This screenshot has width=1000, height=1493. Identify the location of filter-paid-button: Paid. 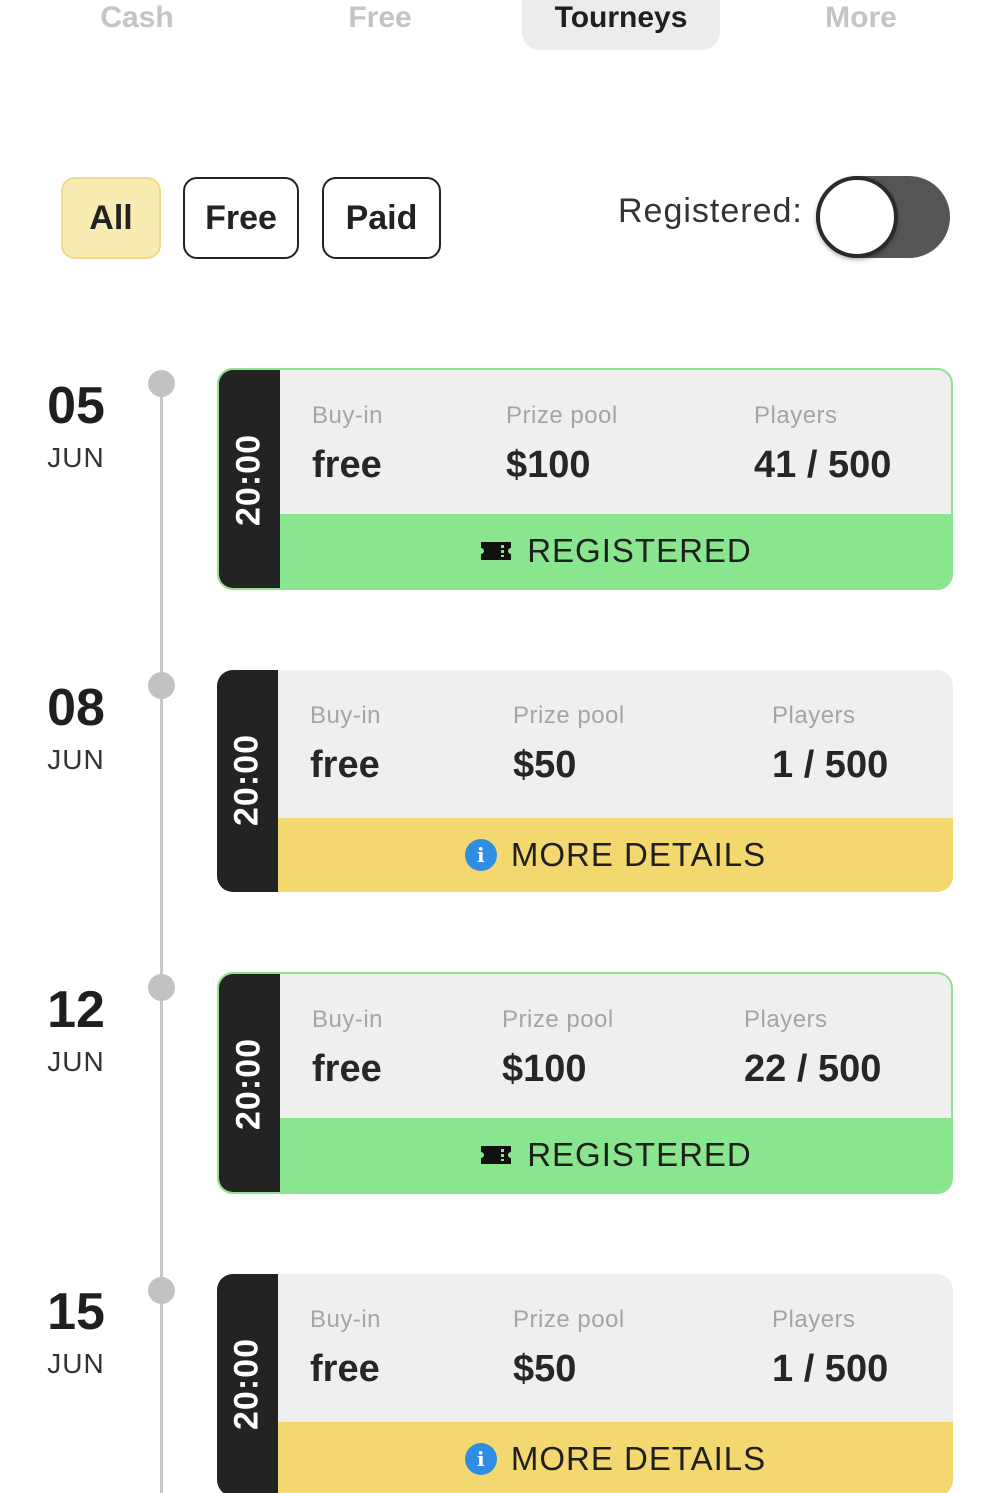
(381, 218).